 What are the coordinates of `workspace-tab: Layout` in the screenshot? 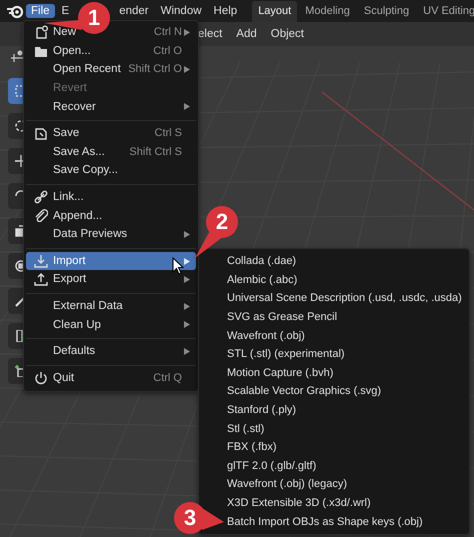 It's located at (275, 12).